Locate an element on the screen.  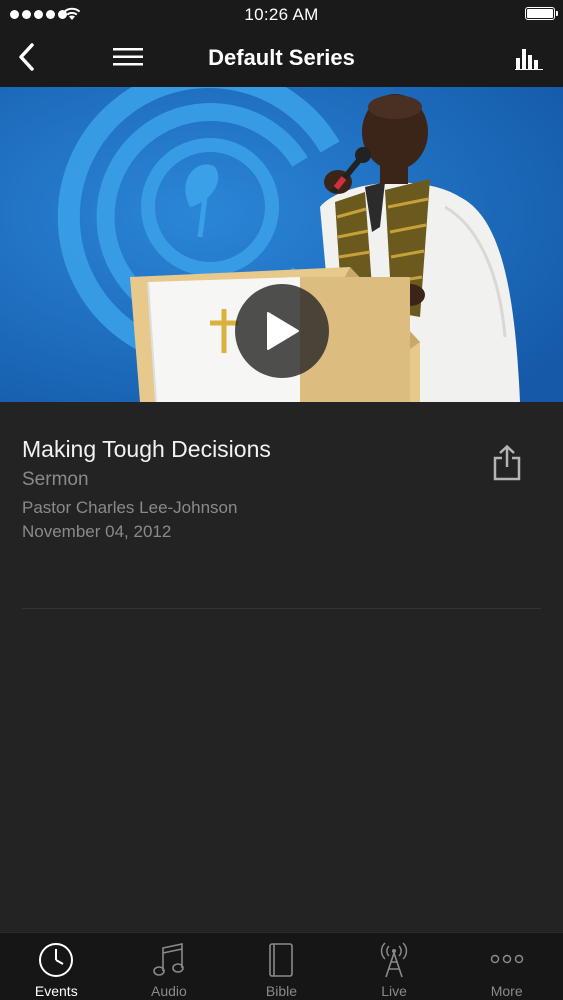
event-title: Making Tough Decisions is located at coordinates (146, 449).